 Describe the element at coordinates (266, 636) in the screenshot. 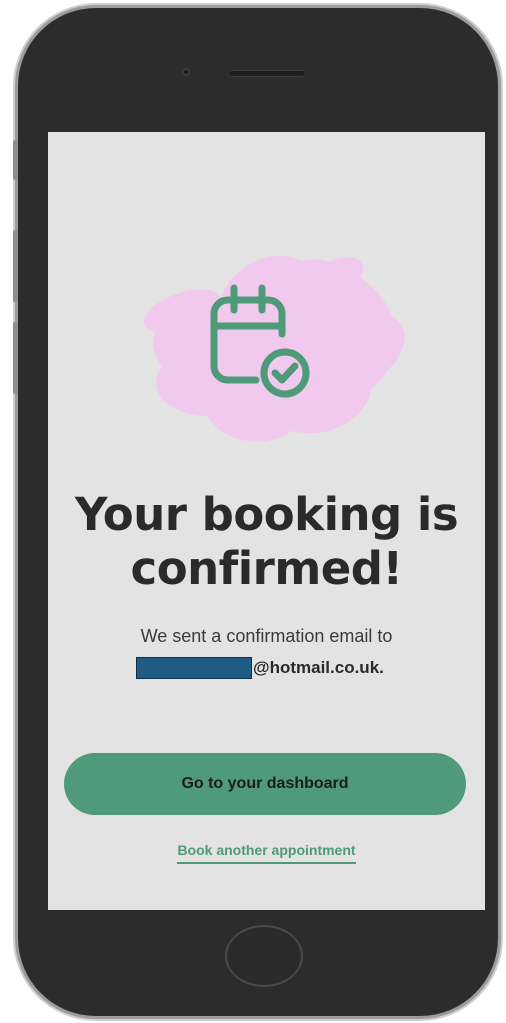

I see `confirmation-message: We sent a confirmation email to` at that location.